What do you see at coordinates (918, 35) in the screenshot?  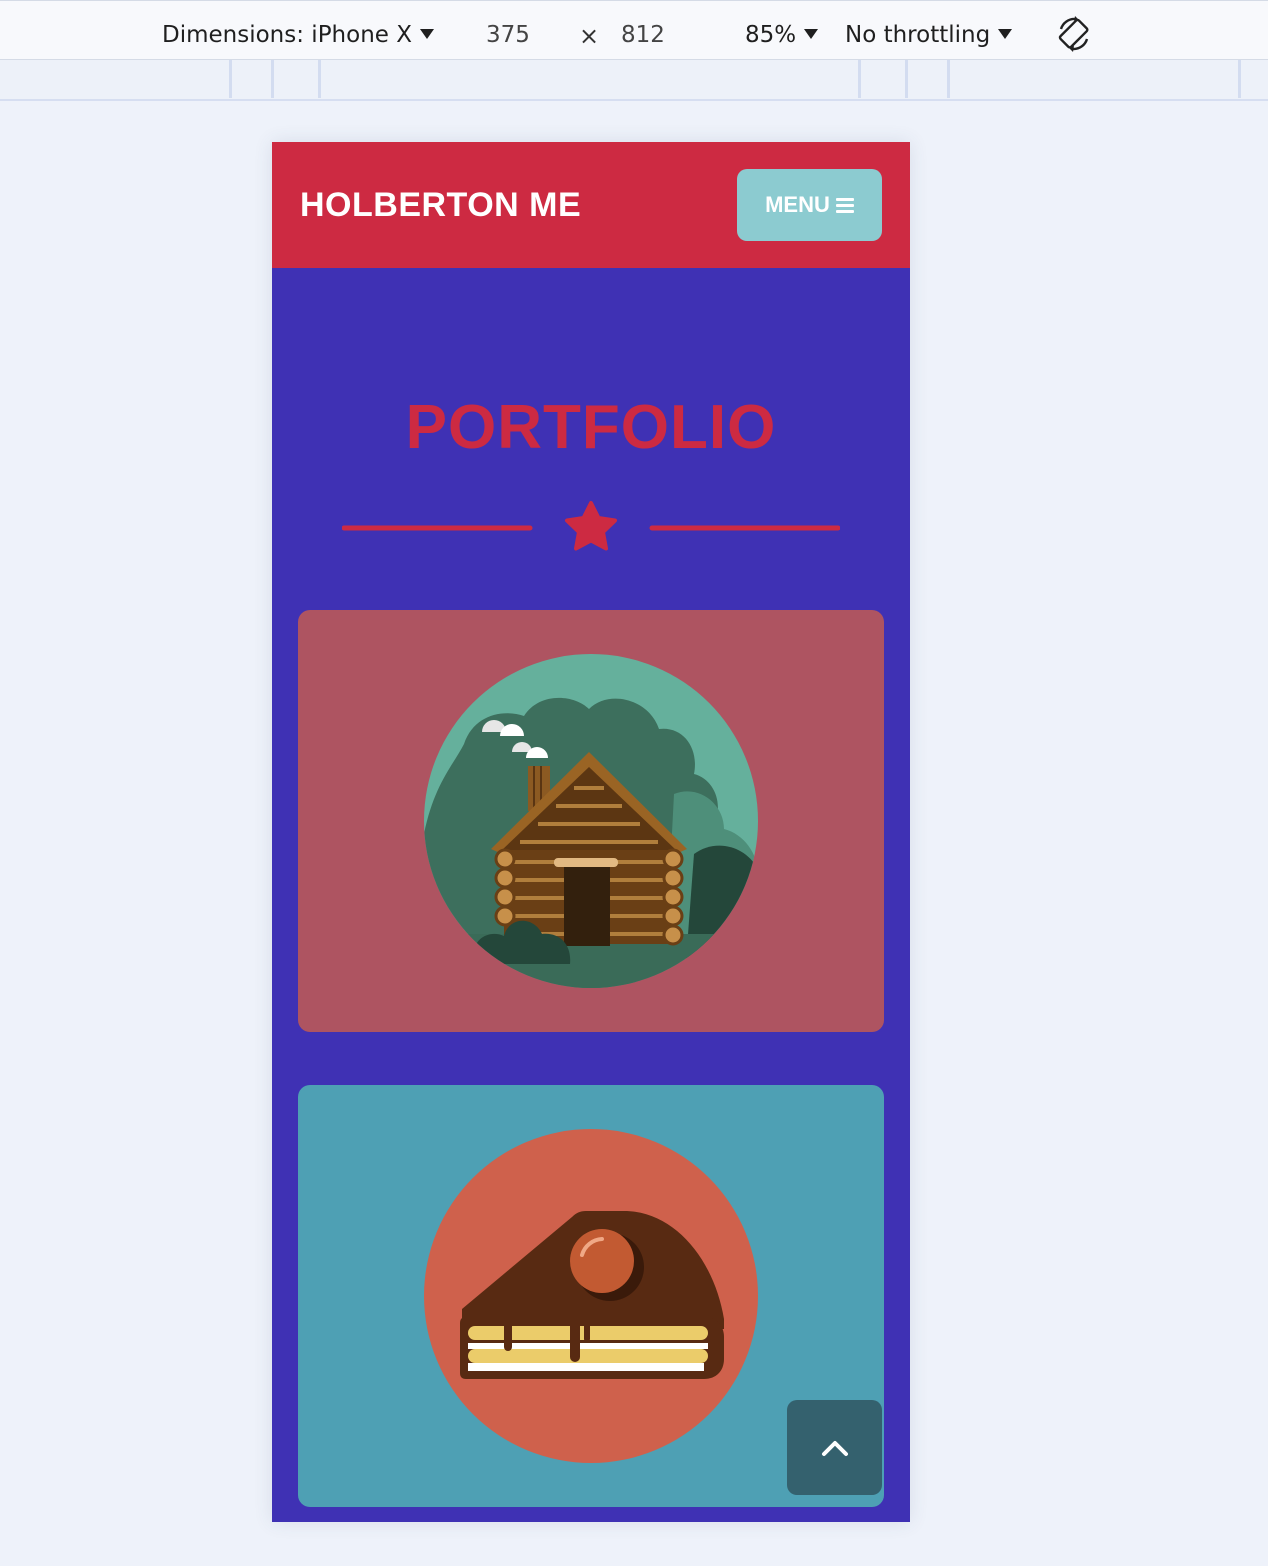 I see `throttling-label: No throttling` at bounding box center [918, 35].